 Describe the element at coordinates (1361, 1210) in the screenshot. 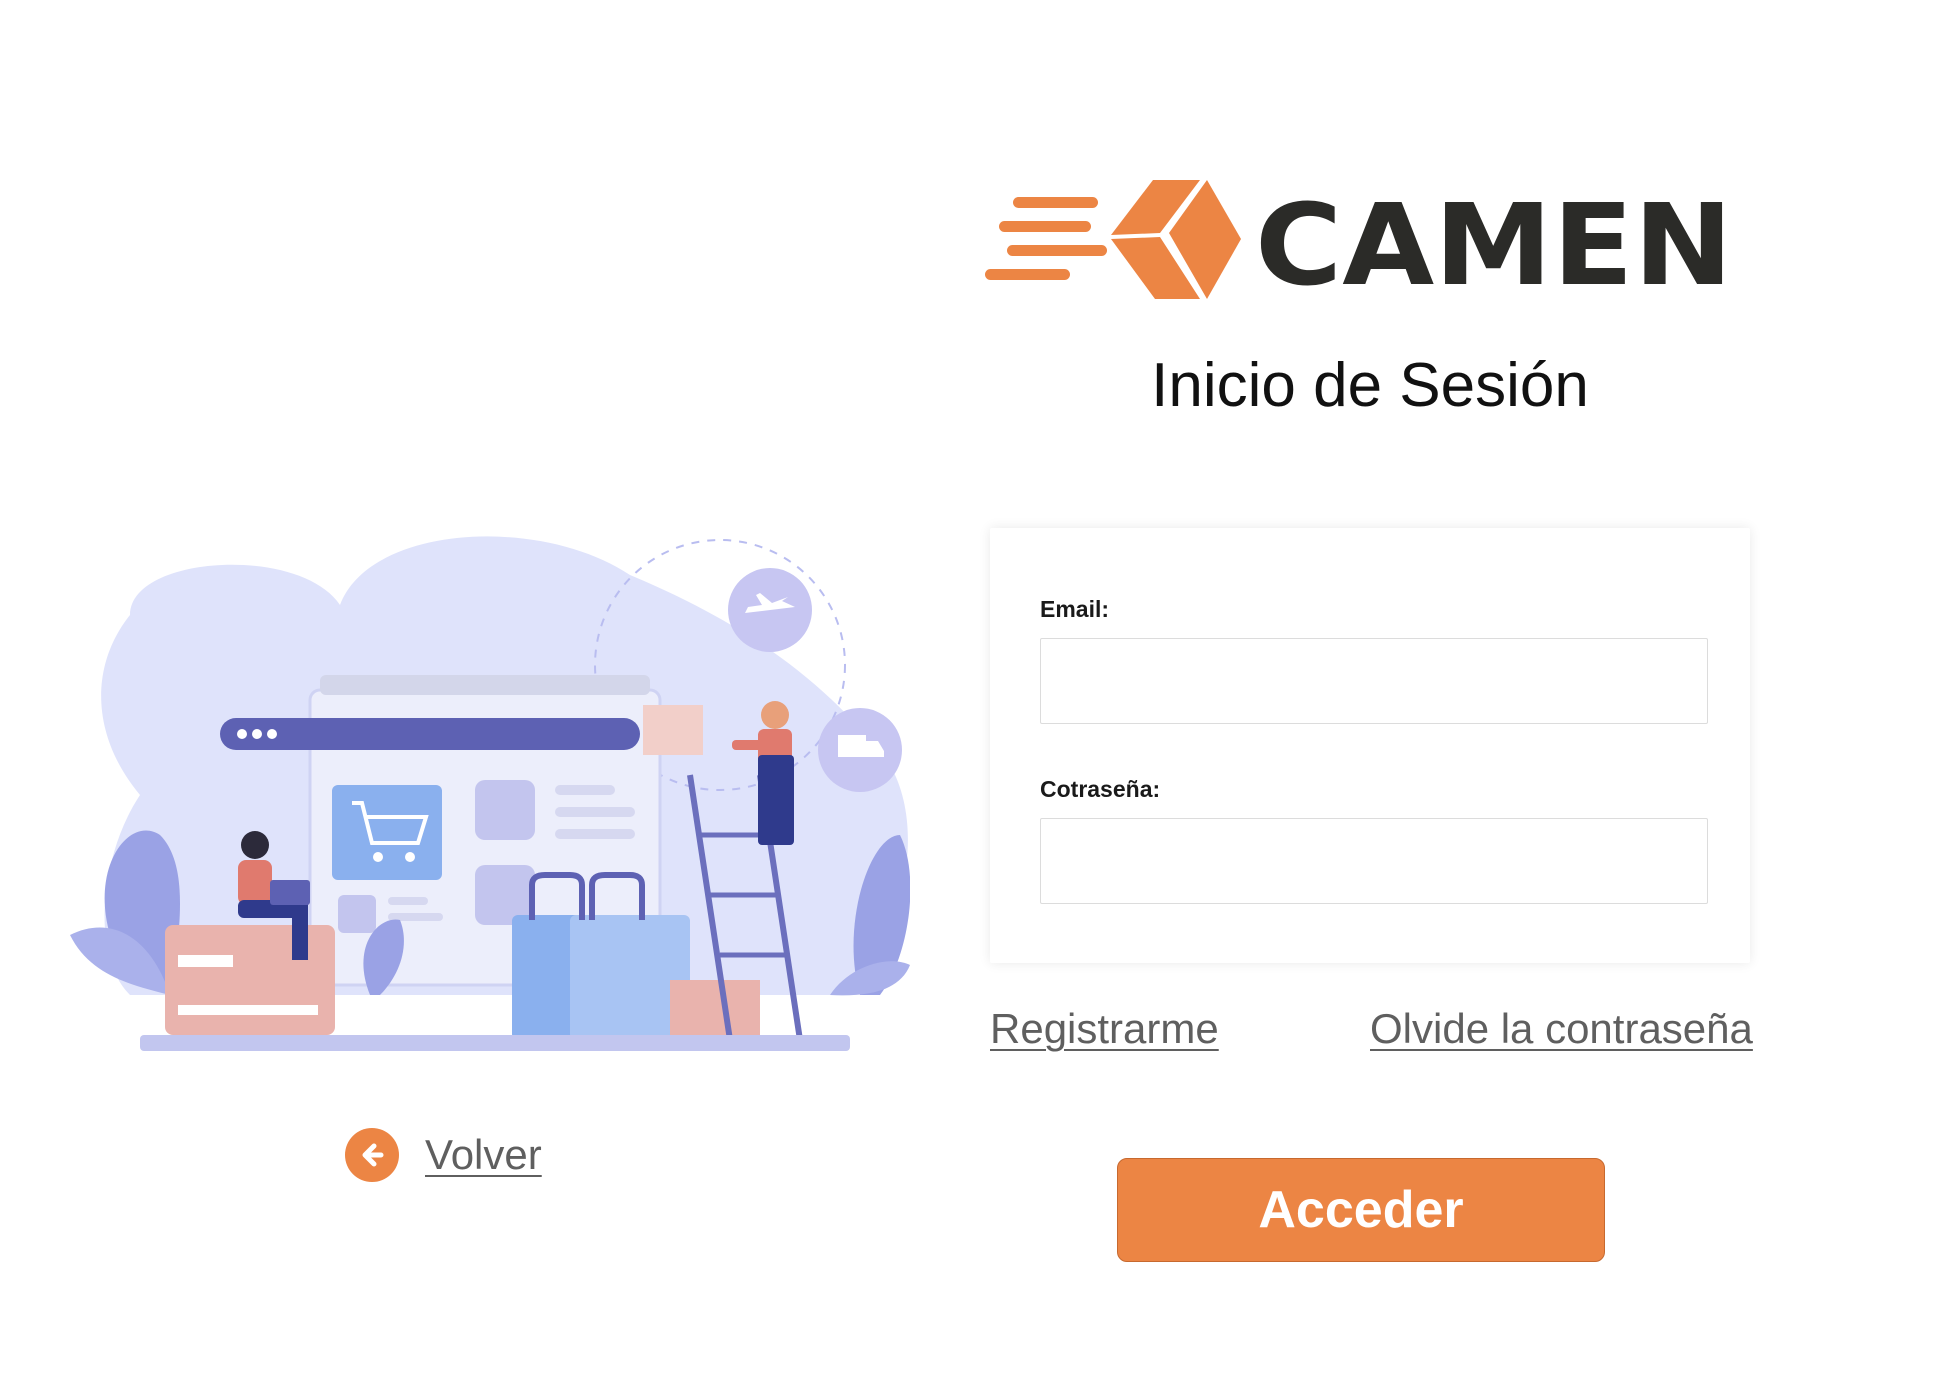

I see `login-button: Acceder` at that location.